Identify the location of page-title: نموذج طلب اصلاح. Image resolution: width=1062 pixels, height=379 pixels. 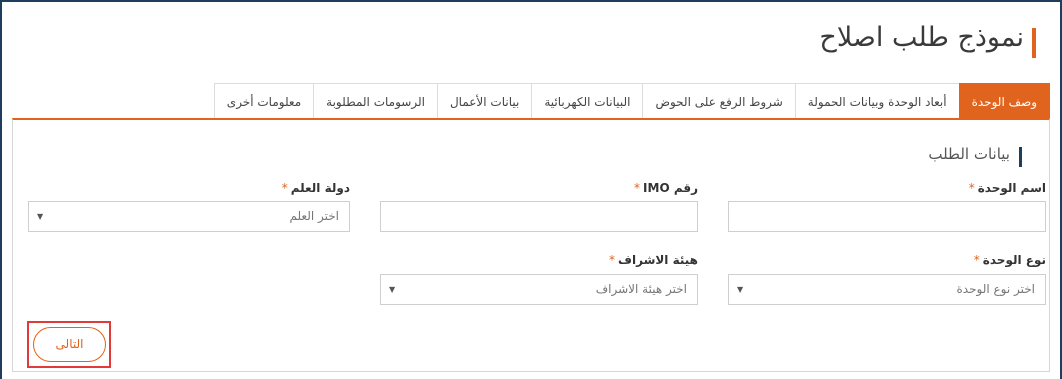
(921, 37).